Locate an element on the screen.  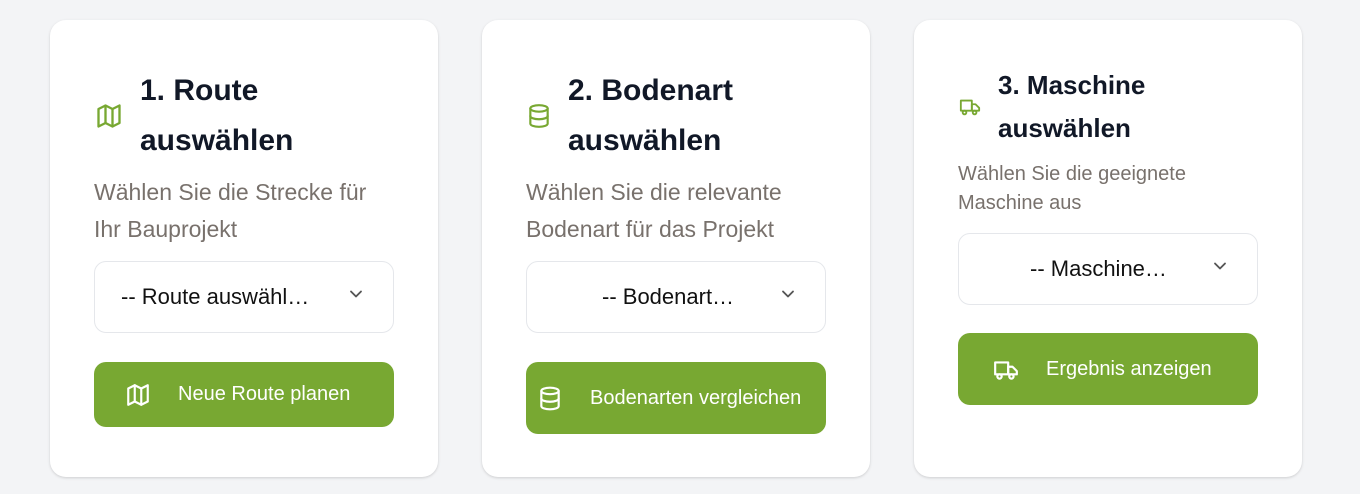
soil-title-line1: 2. Bodenart is located at coordinates (651, 90).